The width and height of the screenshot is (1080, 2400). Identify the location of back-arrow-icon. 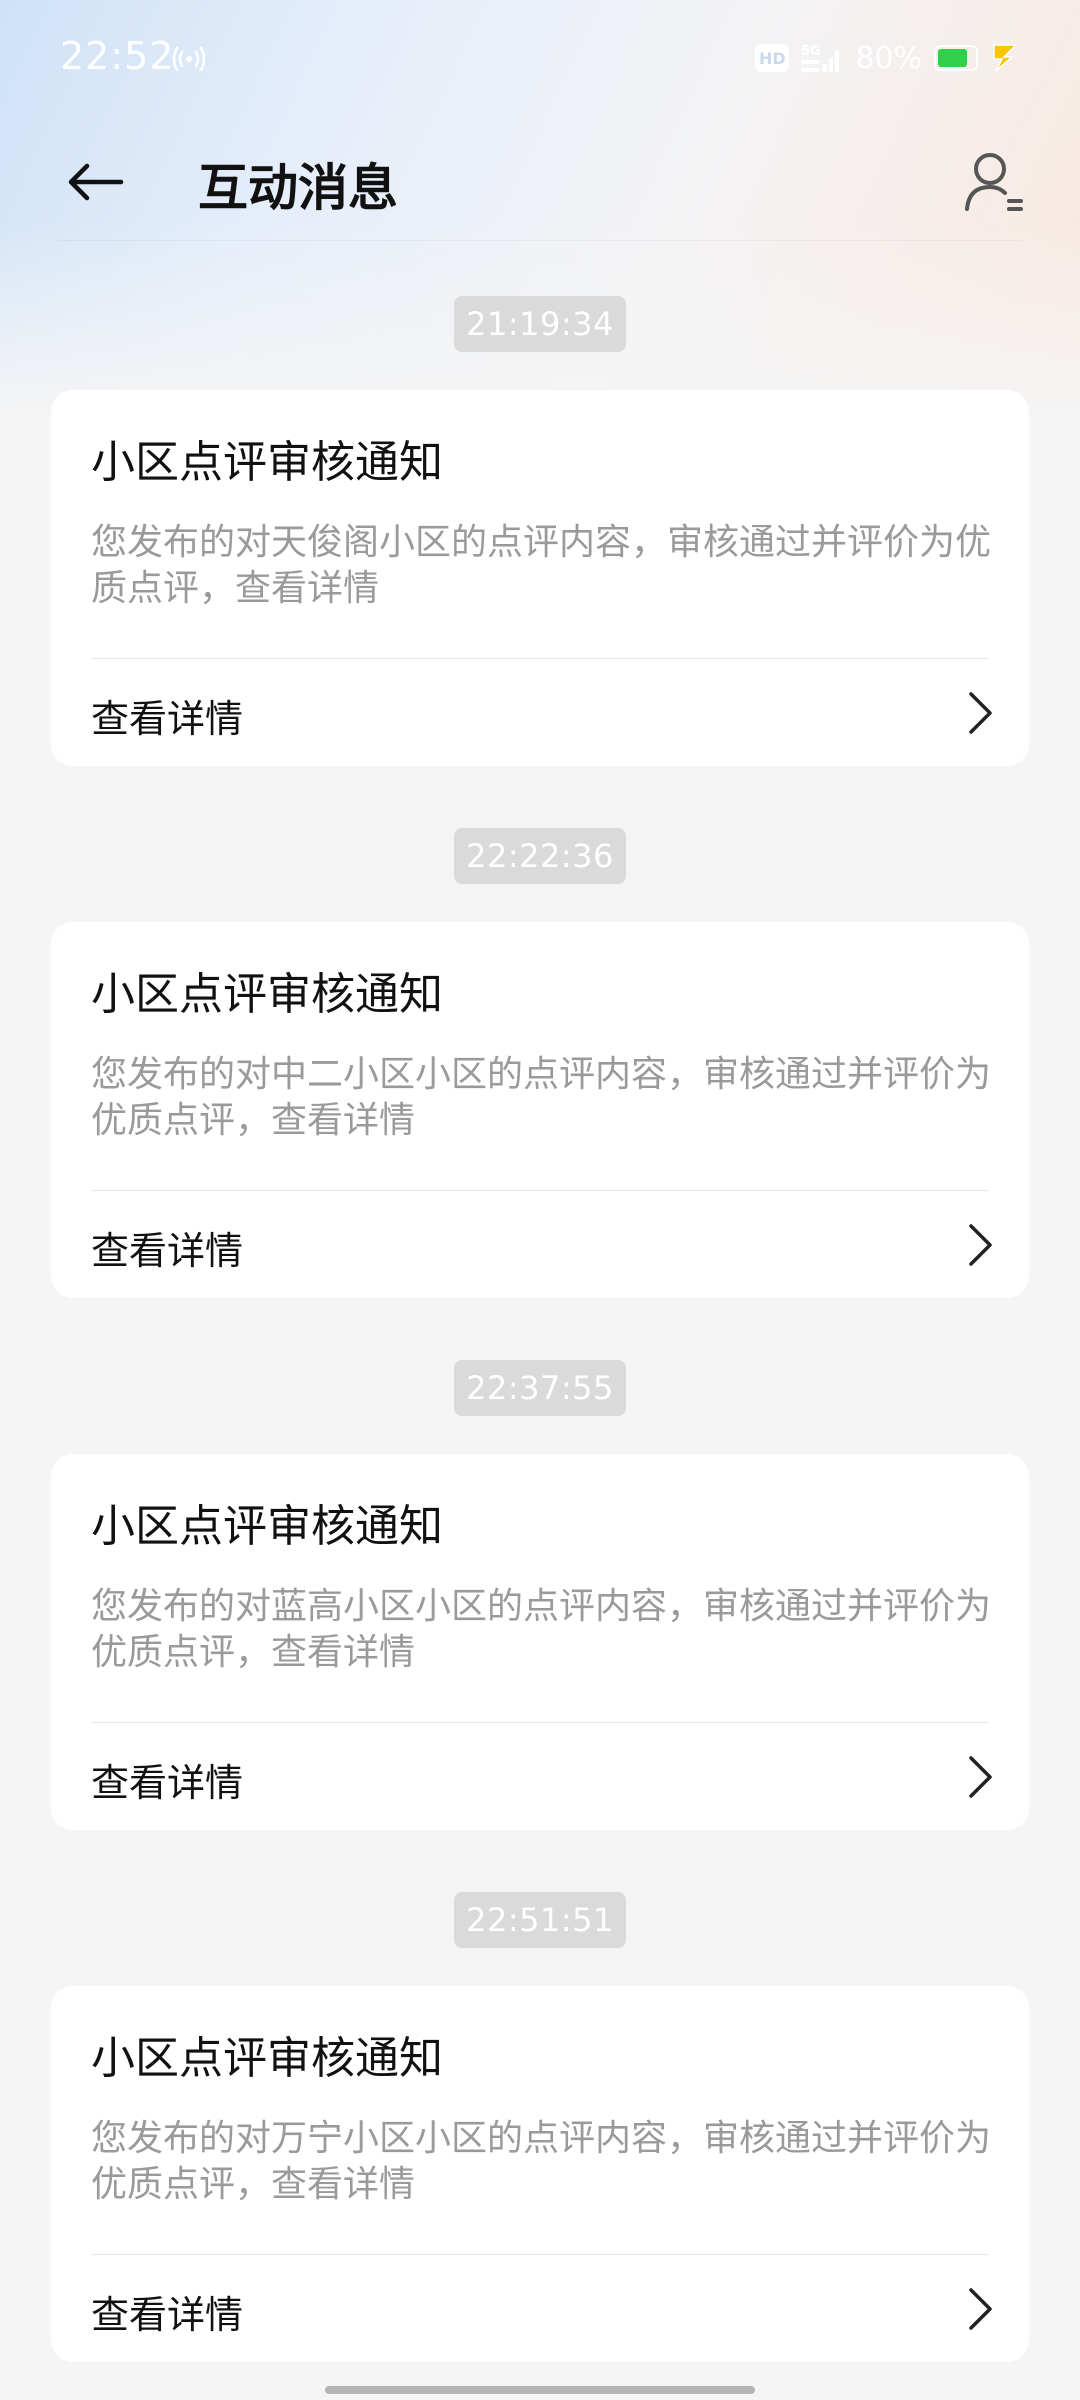
(96, 182).